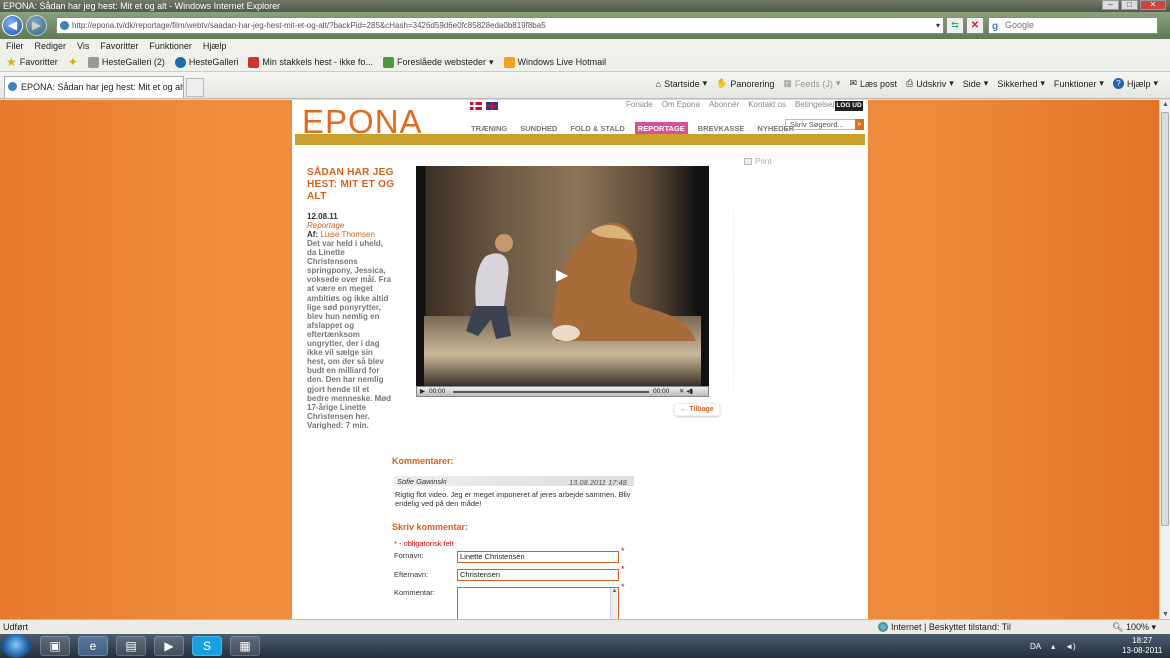 This screenshot has height=658, width=1170. What do you see at coordinates (910, 83) in the screenshot?
I see `printer-icon: ⎙` at bounding box center [910, 83].